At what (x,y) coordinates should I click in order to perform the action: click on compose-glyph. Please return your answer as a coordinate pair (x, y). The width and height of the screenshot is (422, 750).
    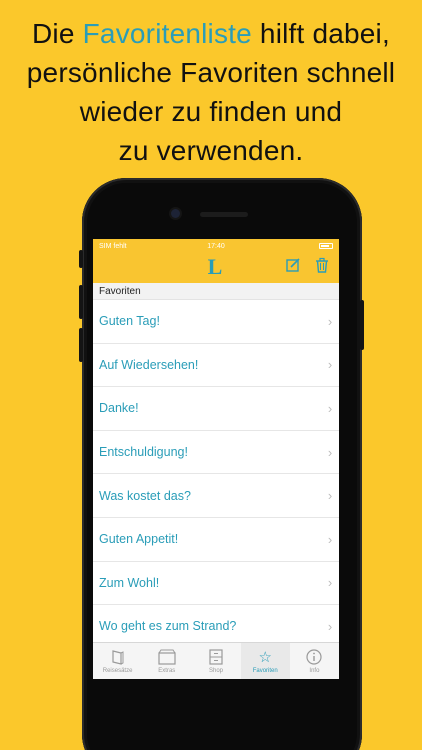
    Looking at the image, I should click on (293, 265).